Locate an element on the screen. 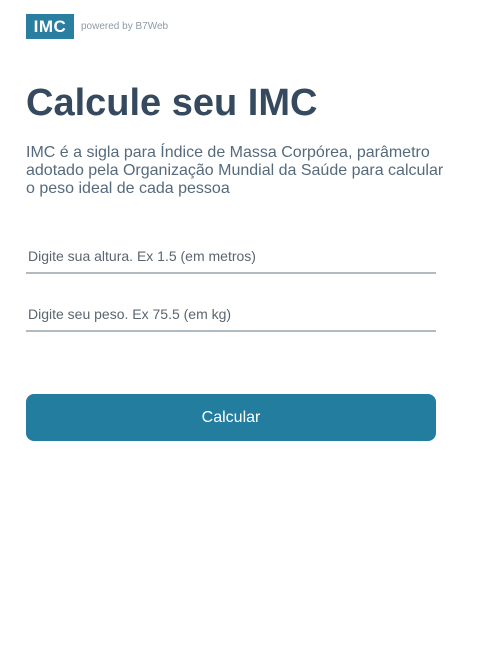 This screenshot has height=645, width=481. peso-input is located at coordinates (231, 315).